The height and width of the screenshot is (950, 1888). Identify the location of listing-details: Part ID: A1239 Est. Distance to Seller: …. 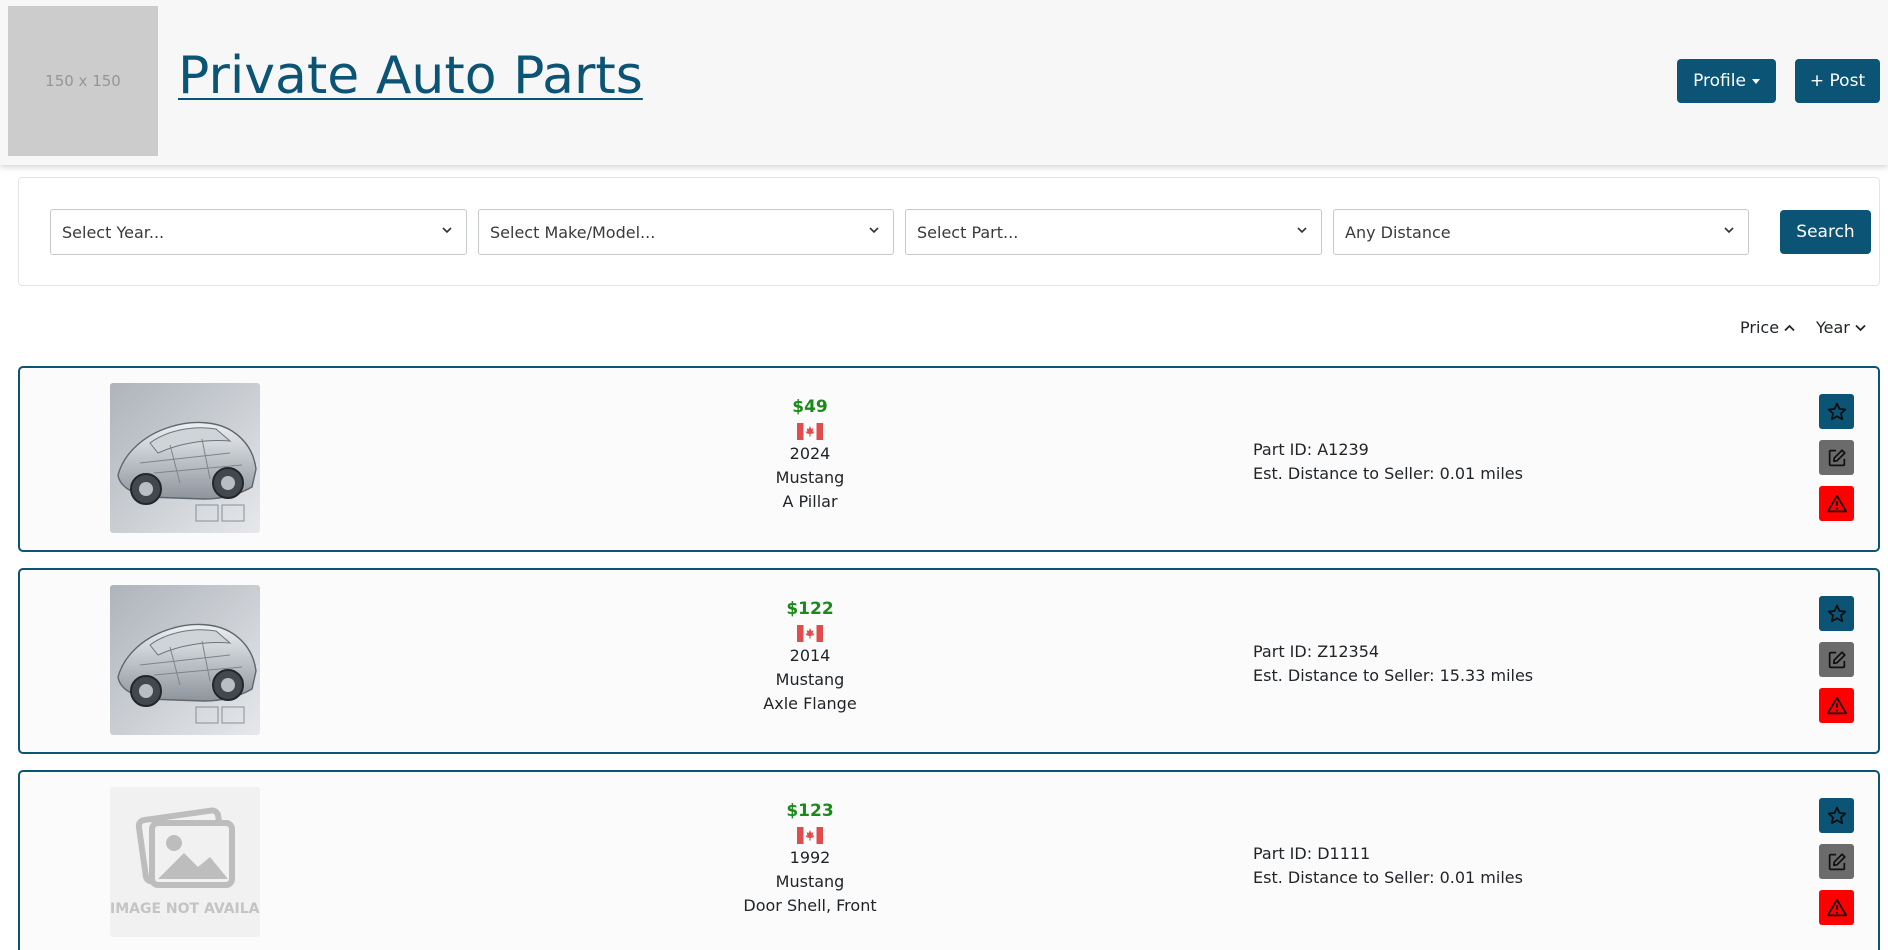
(1388, 462).